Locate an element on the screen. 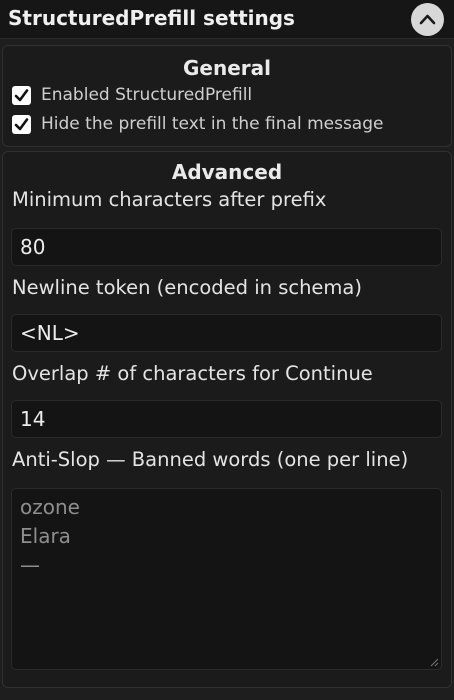 The width and height of the screenshot is (454, 700). enabled-checkbox-row: Enabled StructuredPrefill is located at coordinates (132, 95).